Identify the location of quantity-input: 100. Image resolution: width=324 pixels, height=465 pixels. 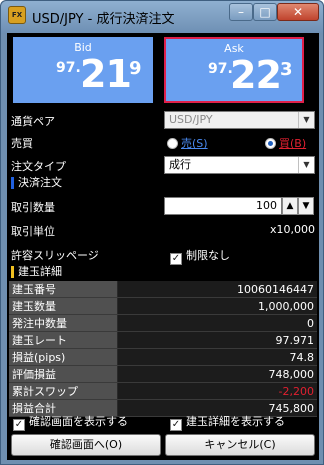
(223, 206).